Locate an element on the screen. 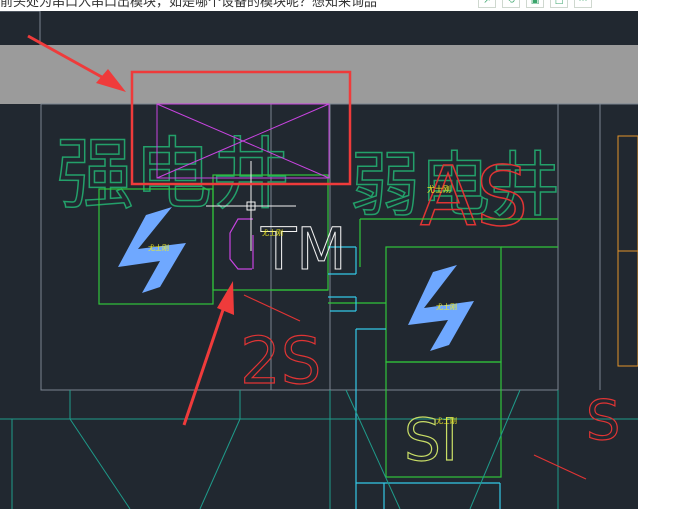 The width and height of the screenshot is (676, 529). small-tag-1: 尤士刚 is located at coordinates (158, 247).